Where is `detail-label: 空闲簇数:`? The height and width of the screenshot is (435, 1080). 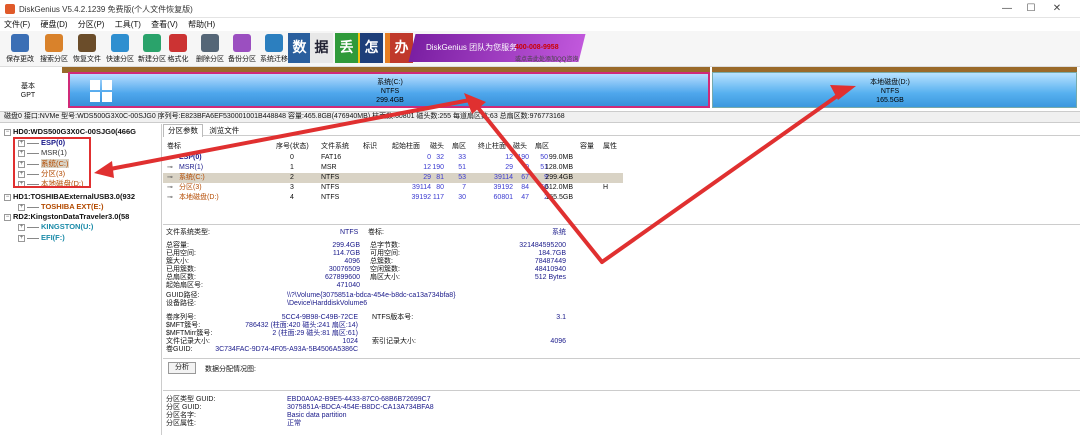 detail-label: 空闲簇数: is located at coordinates (385, 269).